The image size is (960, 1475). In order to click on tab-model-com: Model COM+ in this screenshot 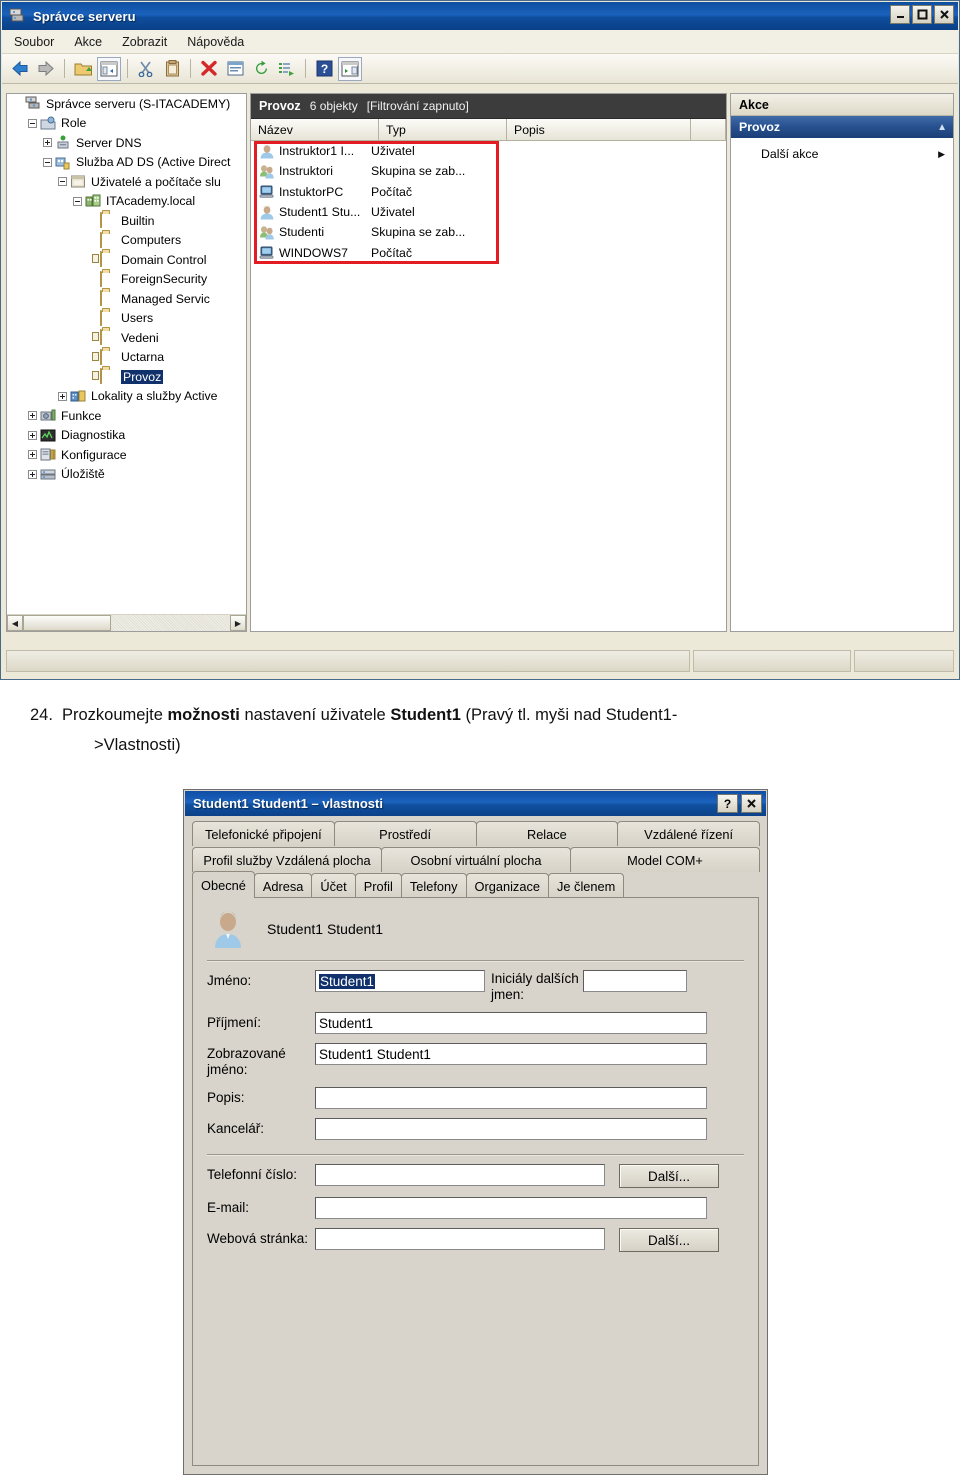, I will do `click(665, 859)`.